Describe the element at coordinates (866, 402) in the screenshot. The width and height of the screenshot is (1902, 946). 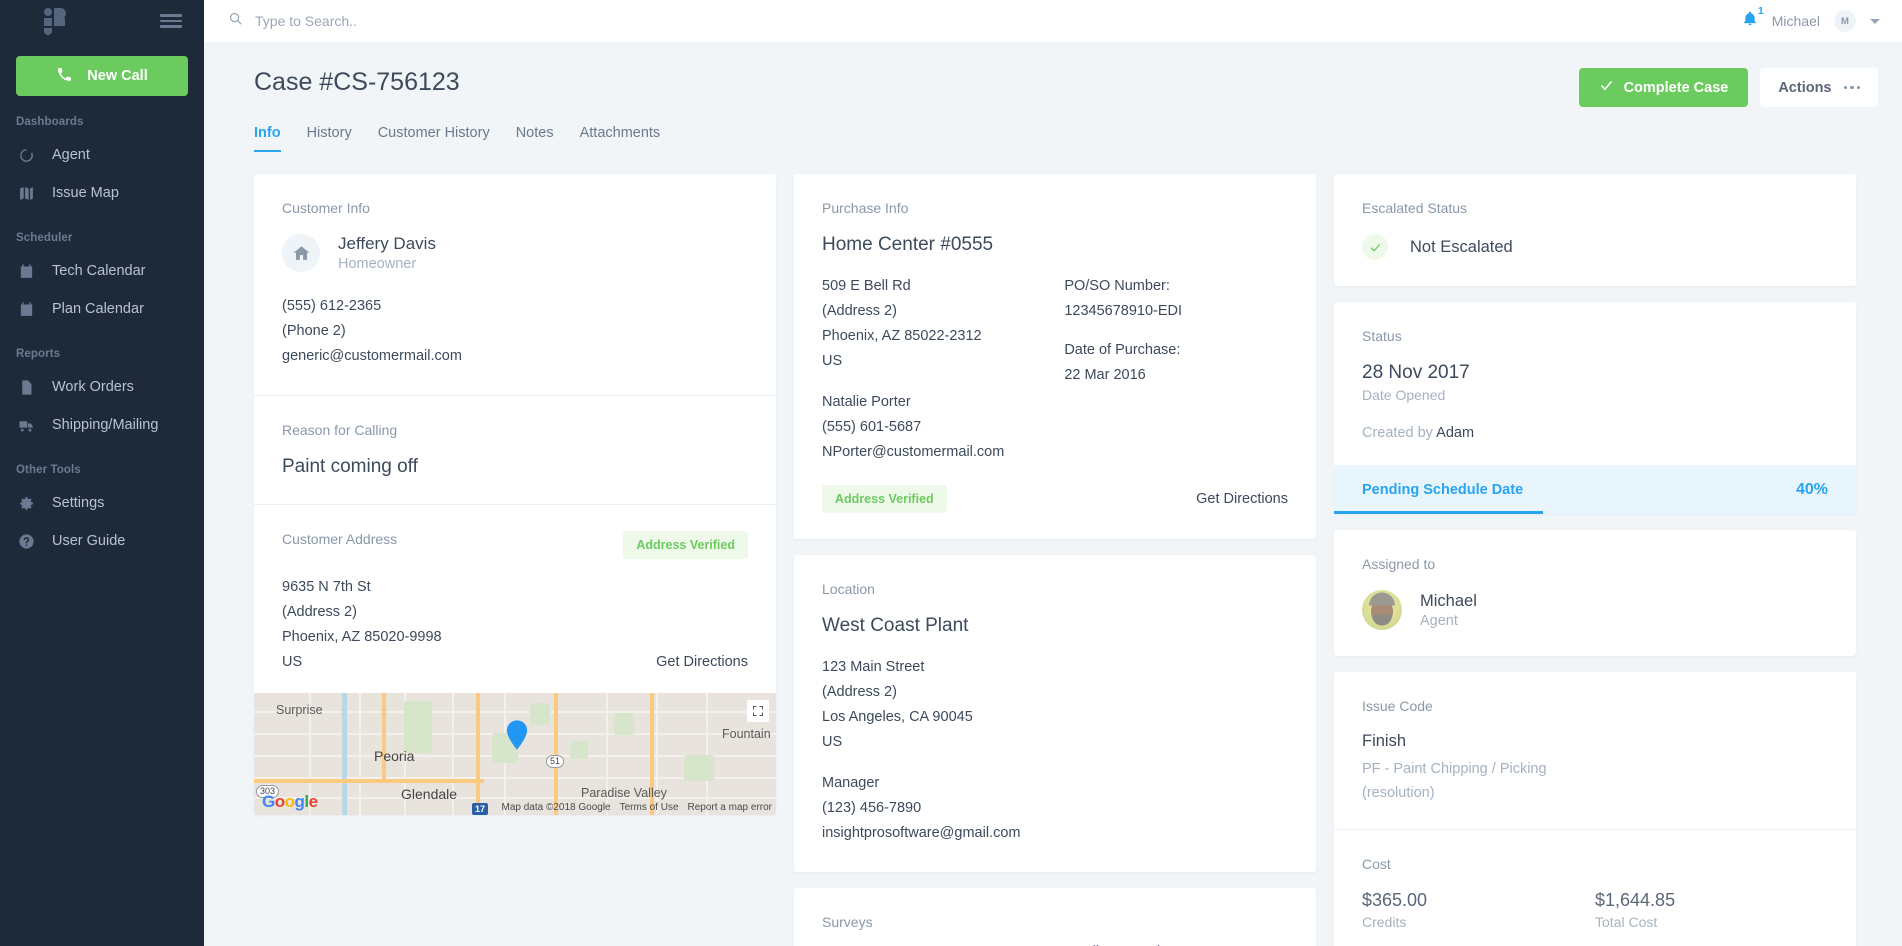
I see `purchase-contact-name: Natalie Porter` at that location.